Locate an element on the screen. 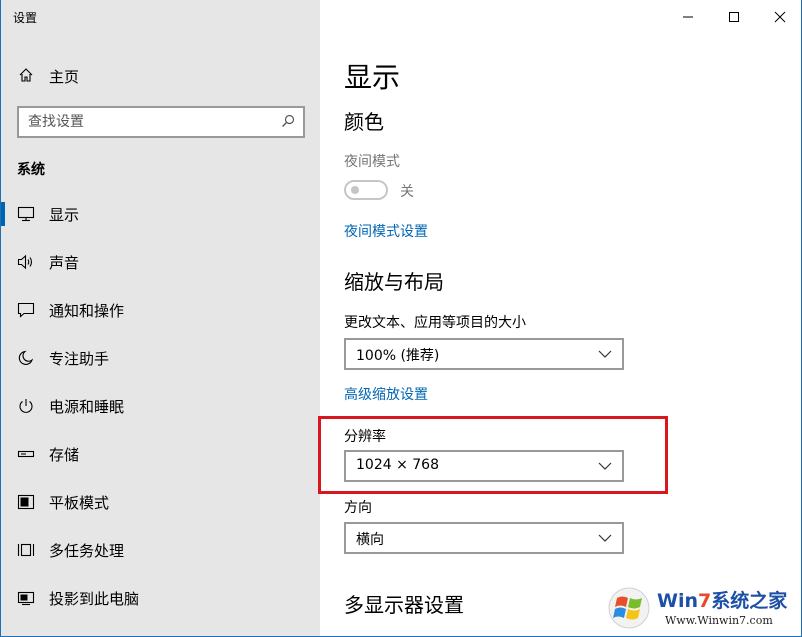 The image size is (802, 637). sidebar-item-label: 电源和睡眠 is located at coordinates (87, 407).